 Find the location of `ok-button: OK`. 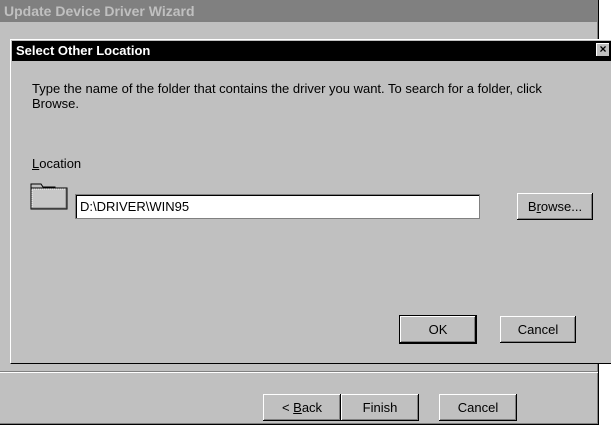

ok-button: OK is located at coordinates (438, 329).